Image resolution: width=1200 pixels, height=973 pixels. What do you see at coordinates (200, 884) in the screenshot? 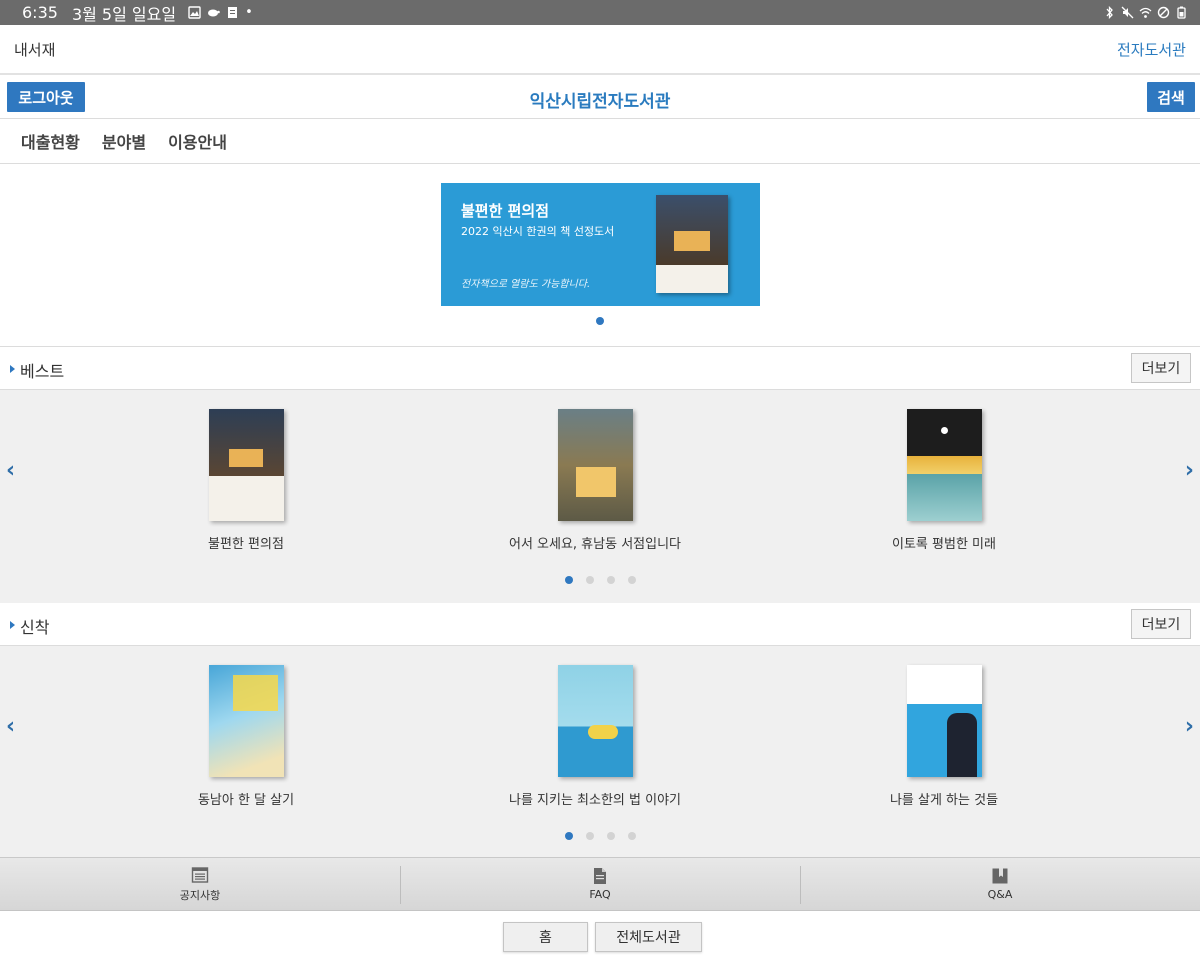
I see `tab-notice: 공지사항` at bounding box center [200, 884].